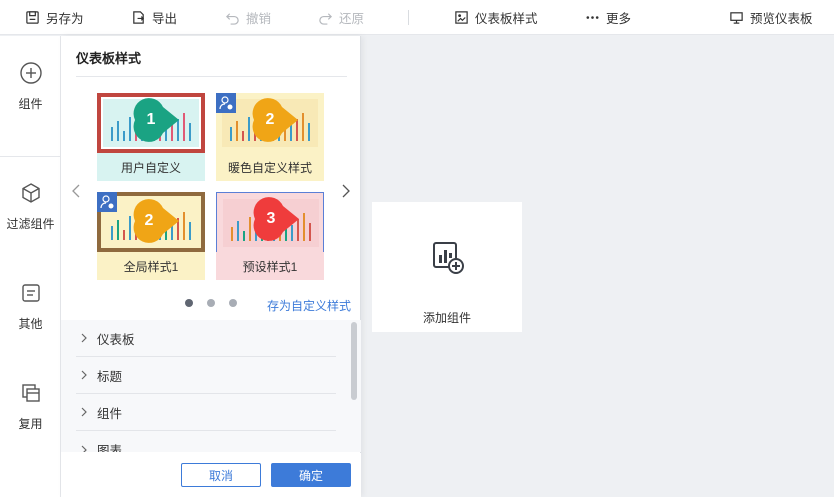  I want to click on style-card-preset-1: 3 预设样式1, so click(270, 236).